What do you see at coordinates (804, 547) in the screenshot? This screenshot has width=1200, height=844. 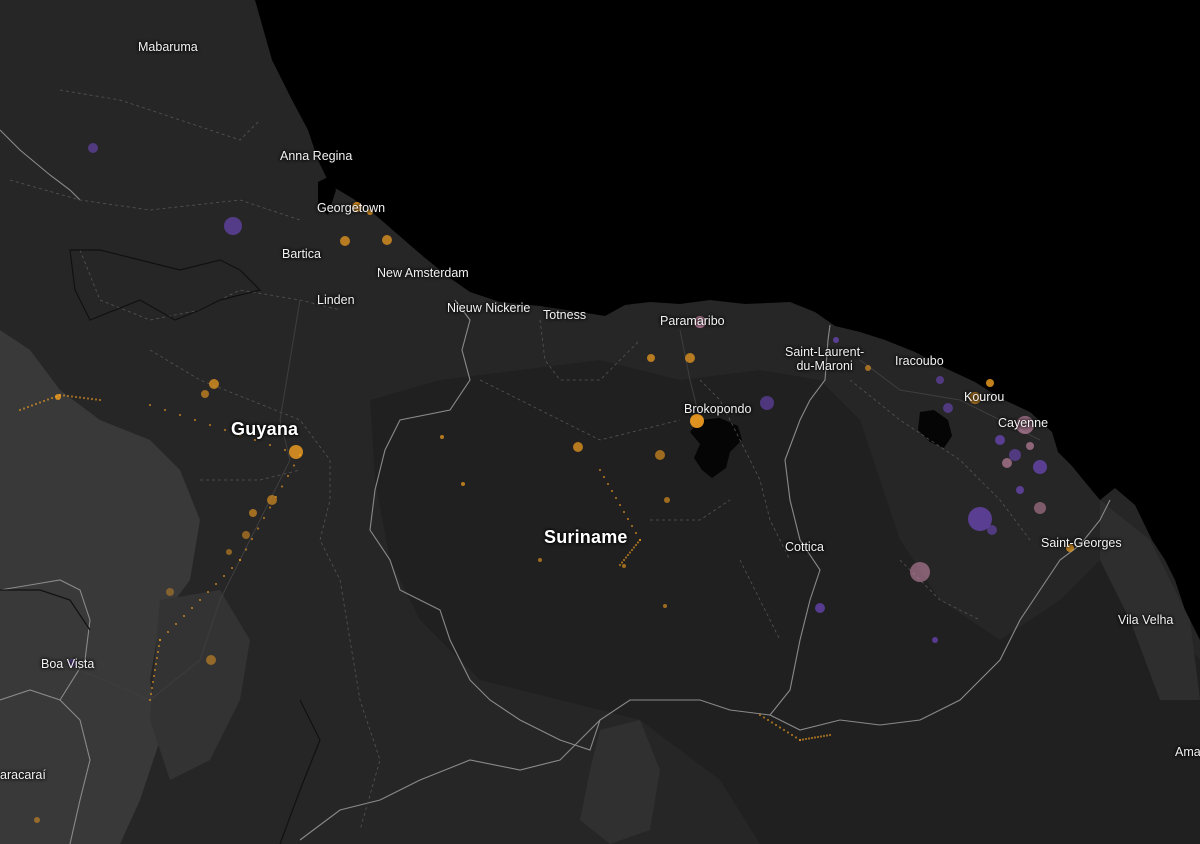 I see `place-label-cottica: Cottica` at bounding box center [804, 547].